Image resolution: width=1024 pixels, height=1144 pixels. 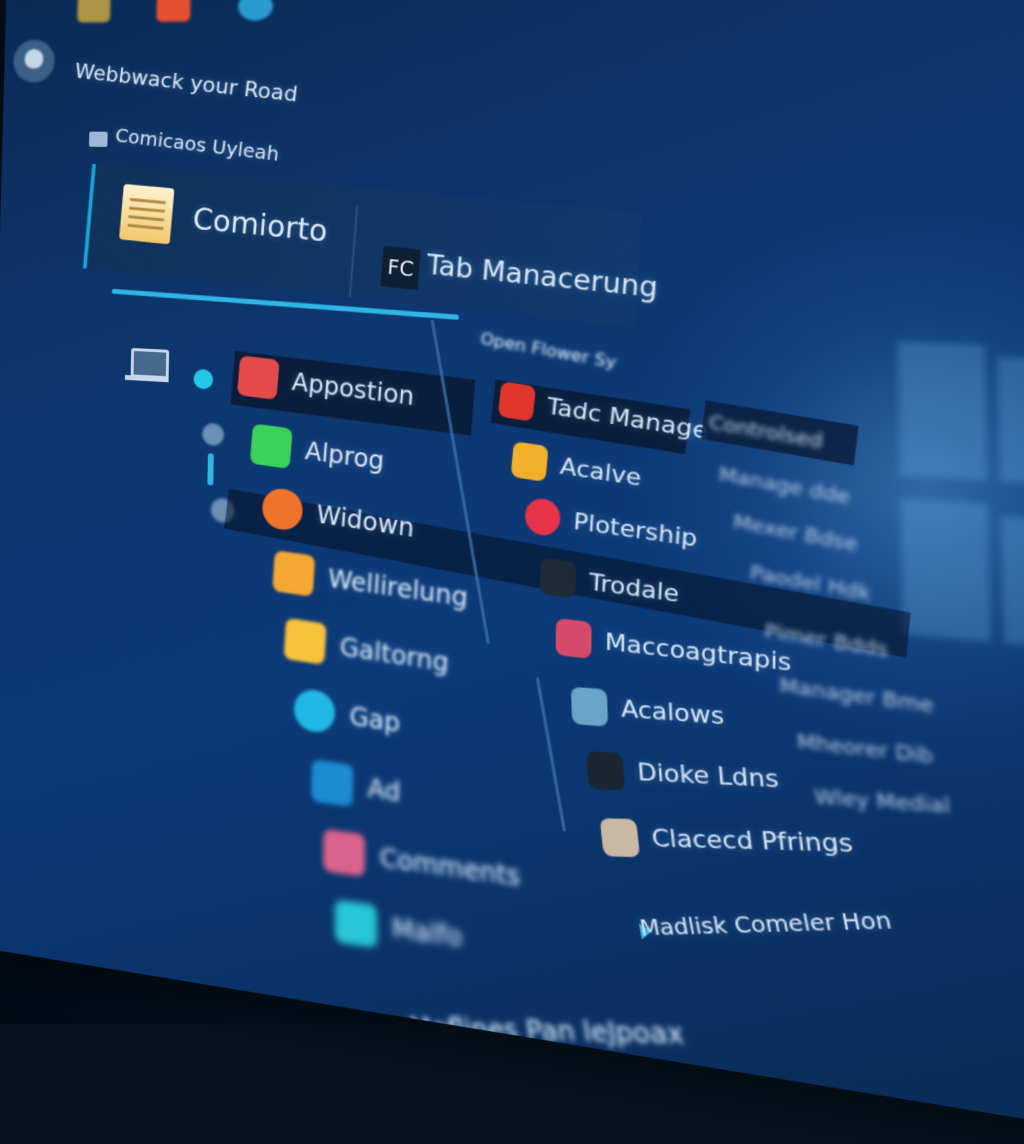 I want to click on middle-item: Acalows, so click(x=647, y=711).